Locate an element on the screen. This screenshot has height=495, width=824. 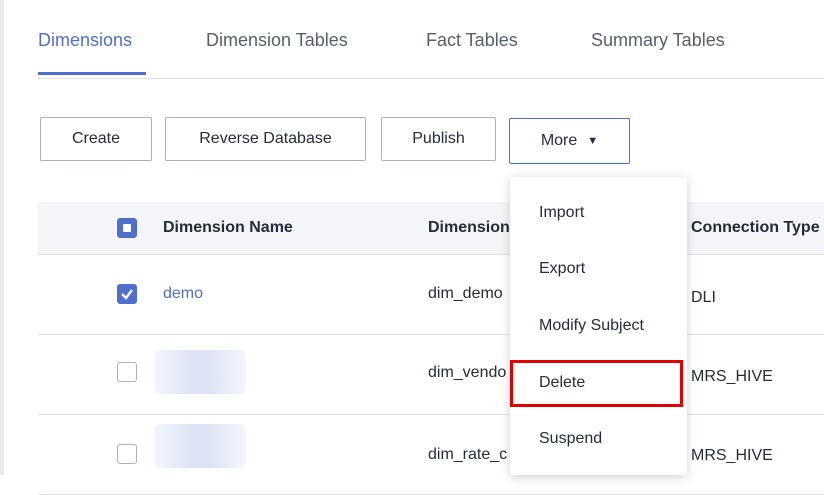
tab-dimension-tables: Dimension Tables is located at coordinates (277, 40).